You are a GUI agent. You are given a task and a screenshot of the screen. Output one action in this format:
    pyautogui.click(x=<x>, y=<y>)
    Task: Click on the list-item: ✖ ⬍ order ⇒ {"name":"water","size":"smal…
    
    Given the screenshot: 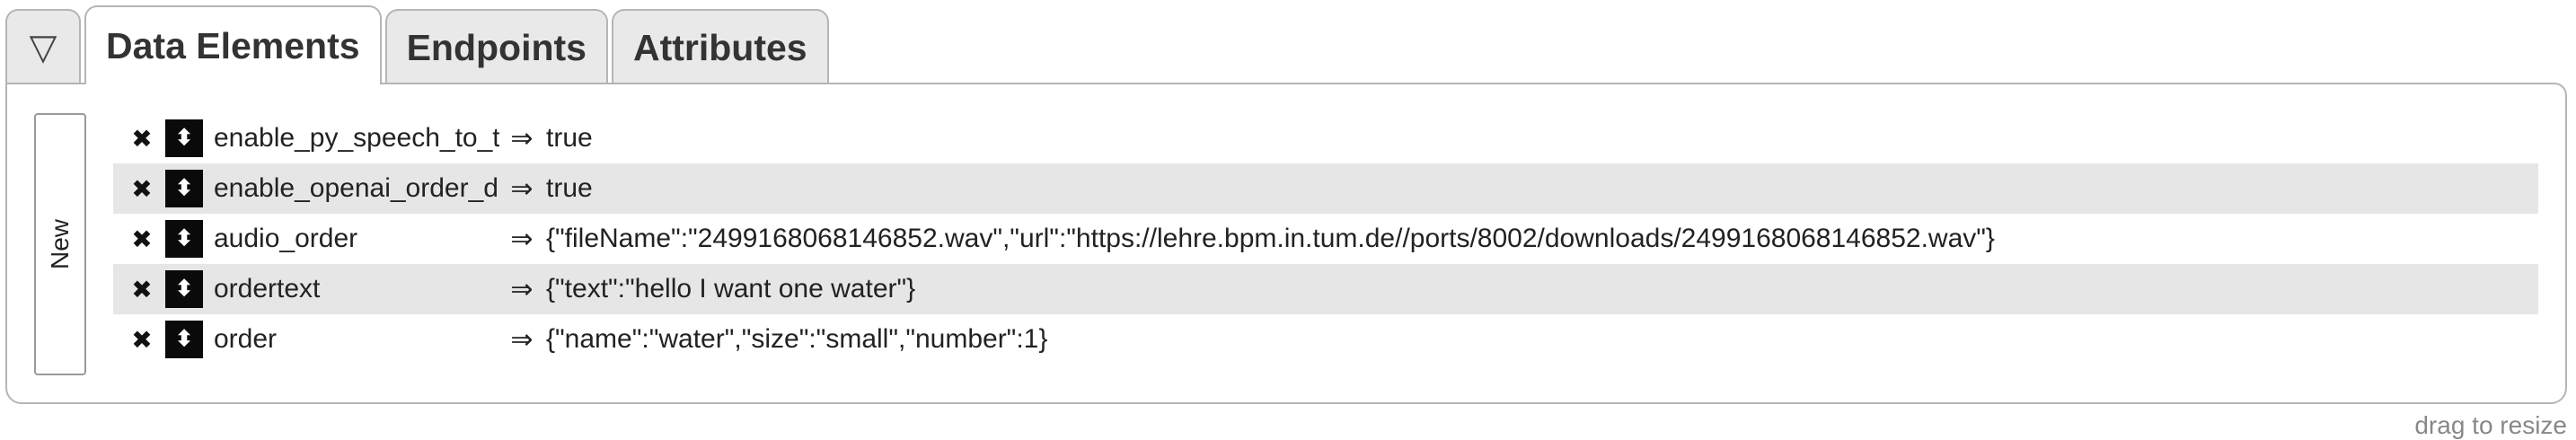 What is the action you would take?
    pyautogui.click(x=1325, y=339)
    